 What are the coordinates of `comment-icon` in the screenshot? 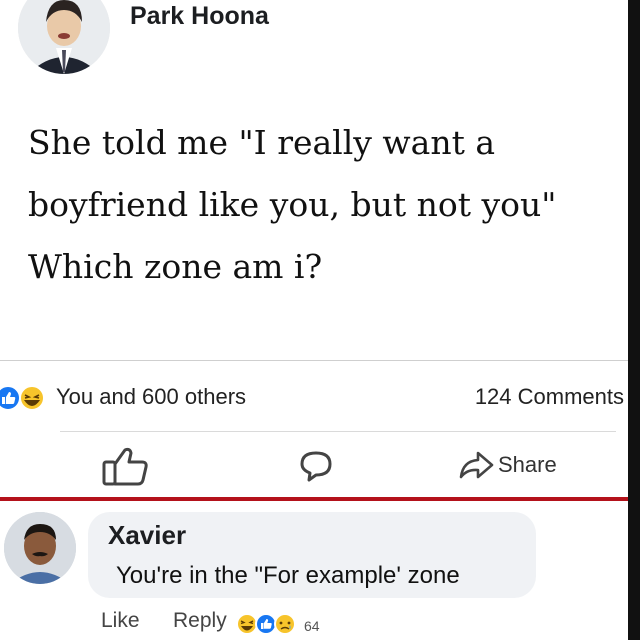 It's located at (316, 466).